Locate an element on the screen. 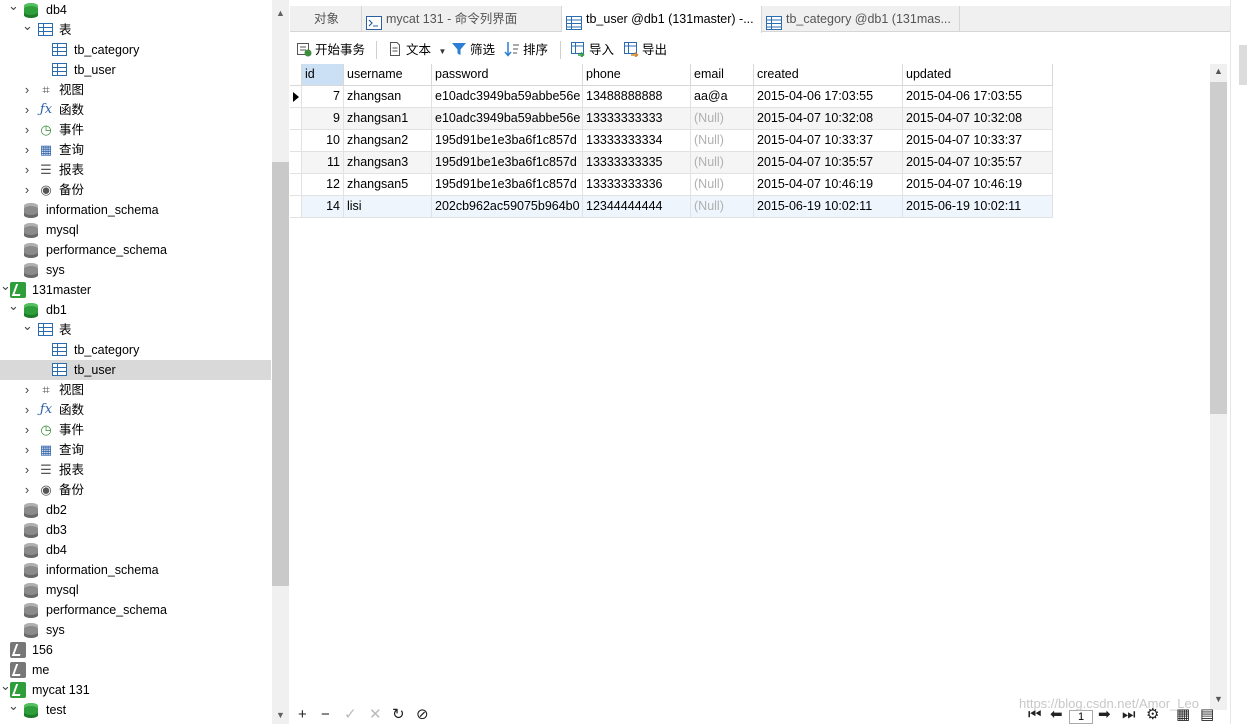 The image size is (1247, 724). filter-button: 筛选 is located at coordinates (473, 50).